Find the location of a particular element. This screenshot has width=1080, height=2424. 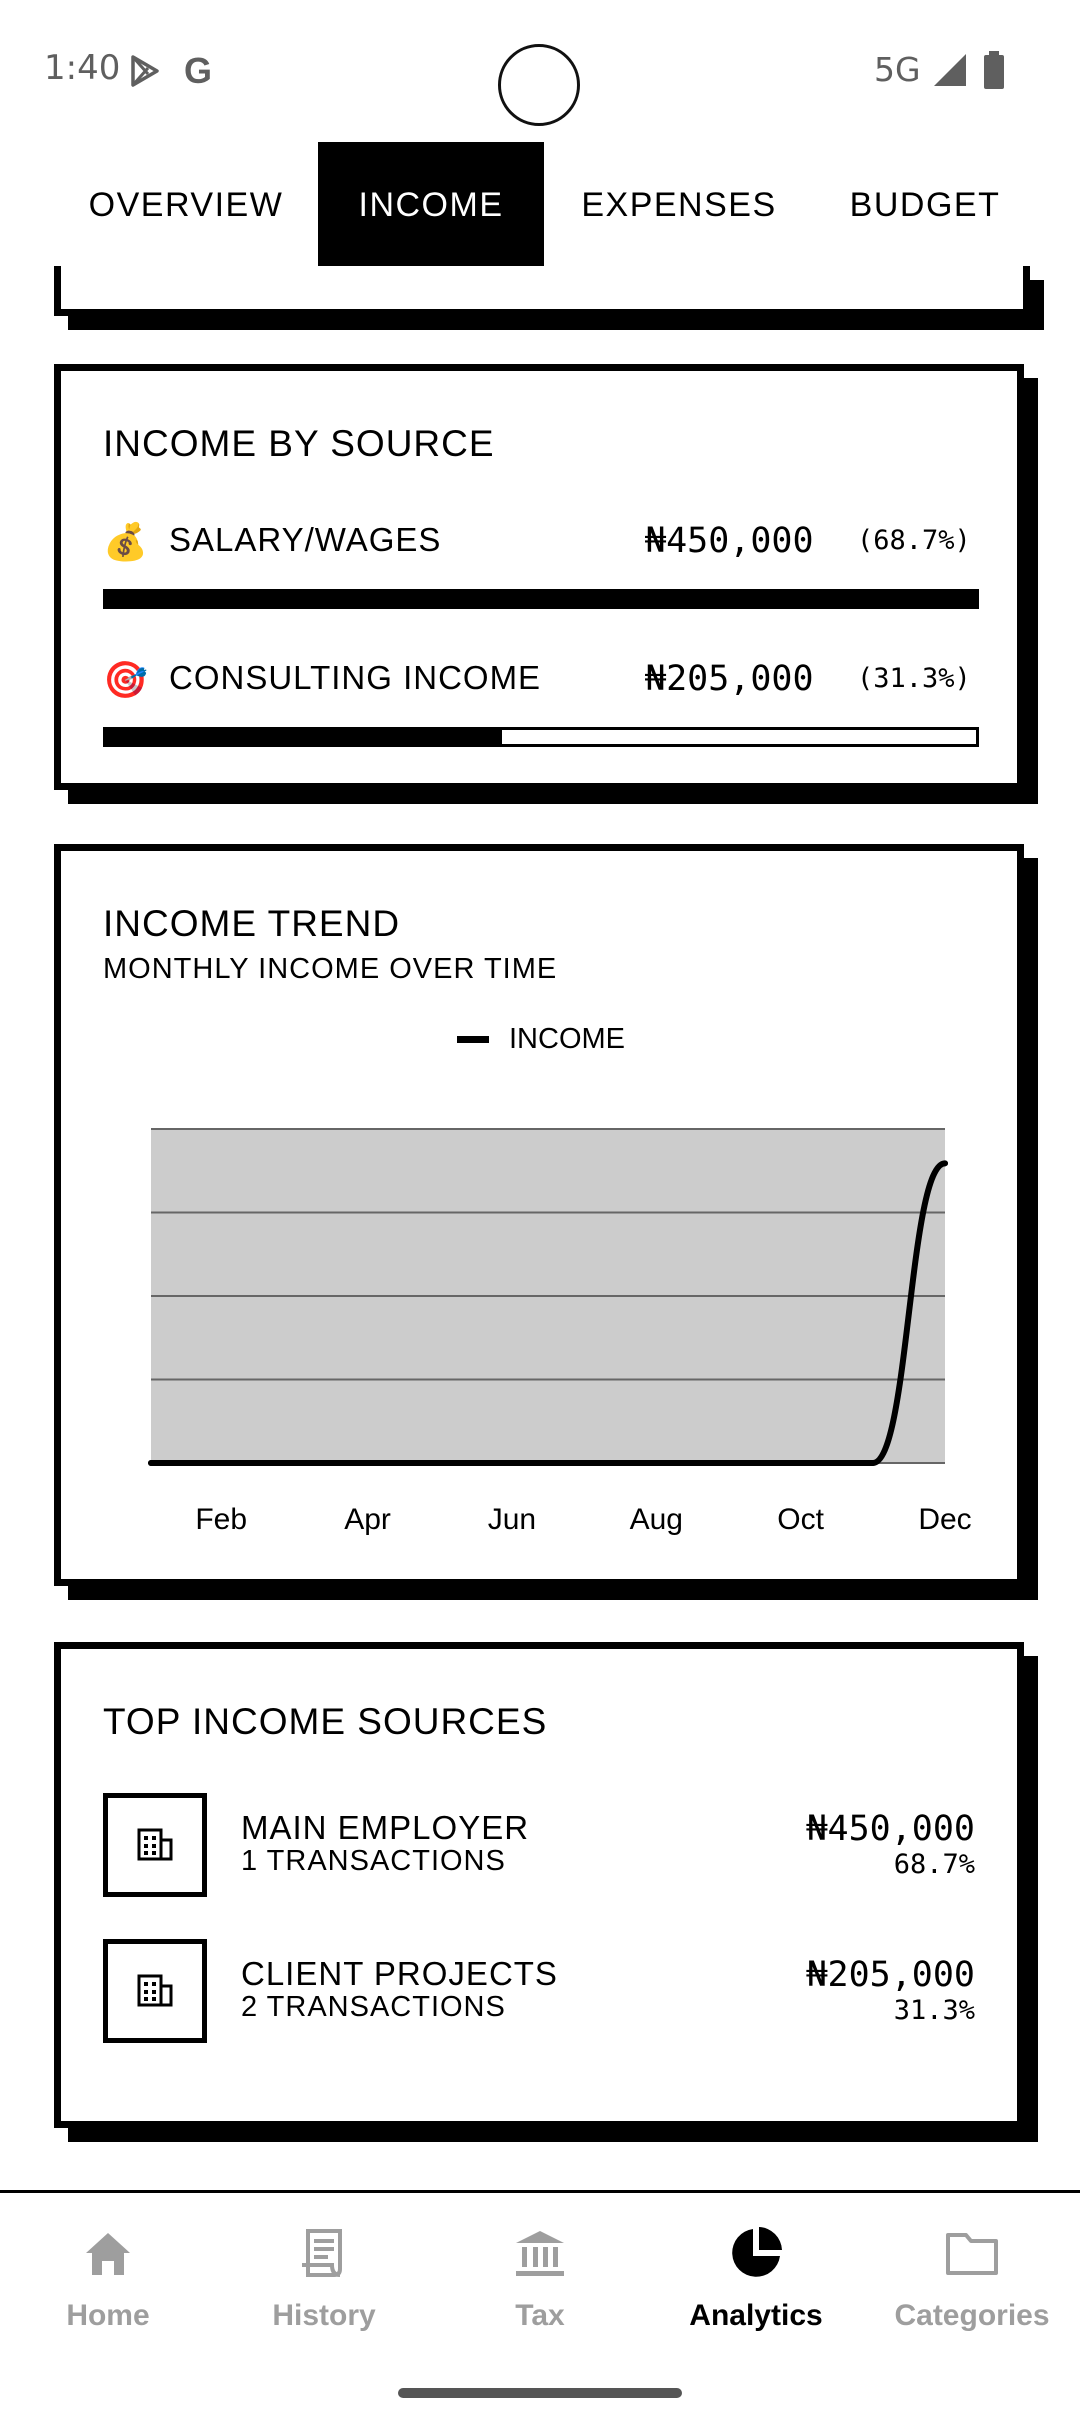

target-icon: 🎯 is located at coordinates (125, 680).